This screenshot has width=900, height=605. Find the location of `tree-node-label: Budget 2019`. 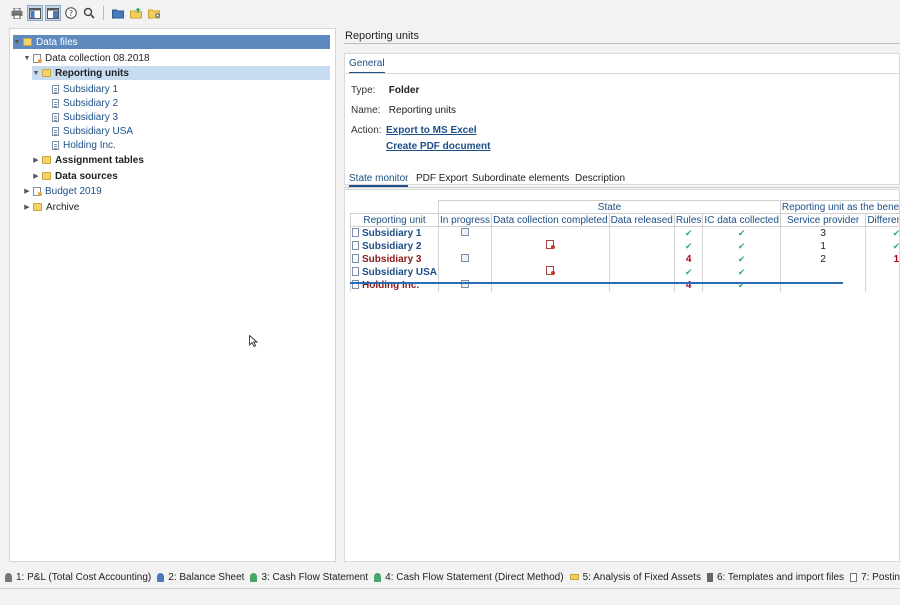

tree-node-label: Budget 2019 is located at coordinates (73, 191).